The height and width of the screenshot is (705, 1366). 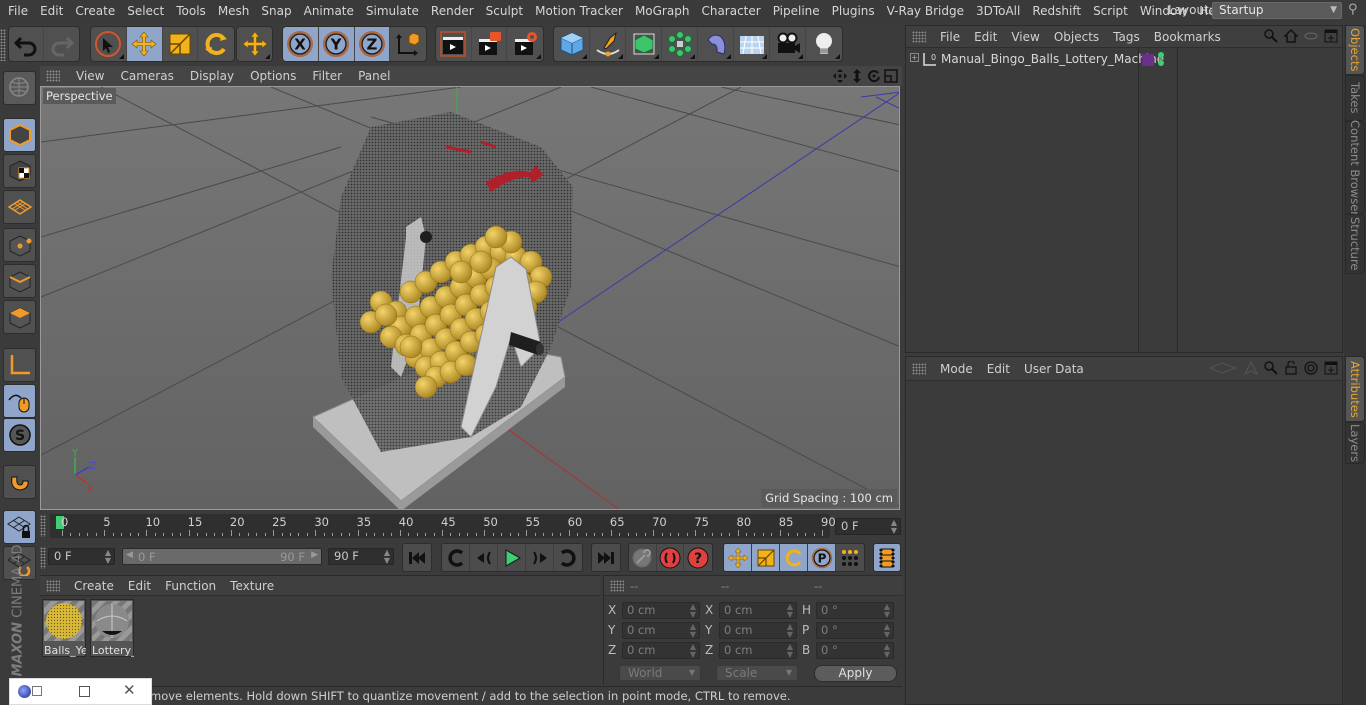 What do you see at coordinates (887, 557) in the screenshot?
I see `timeline-window-button` at bounding box center [887, 557].